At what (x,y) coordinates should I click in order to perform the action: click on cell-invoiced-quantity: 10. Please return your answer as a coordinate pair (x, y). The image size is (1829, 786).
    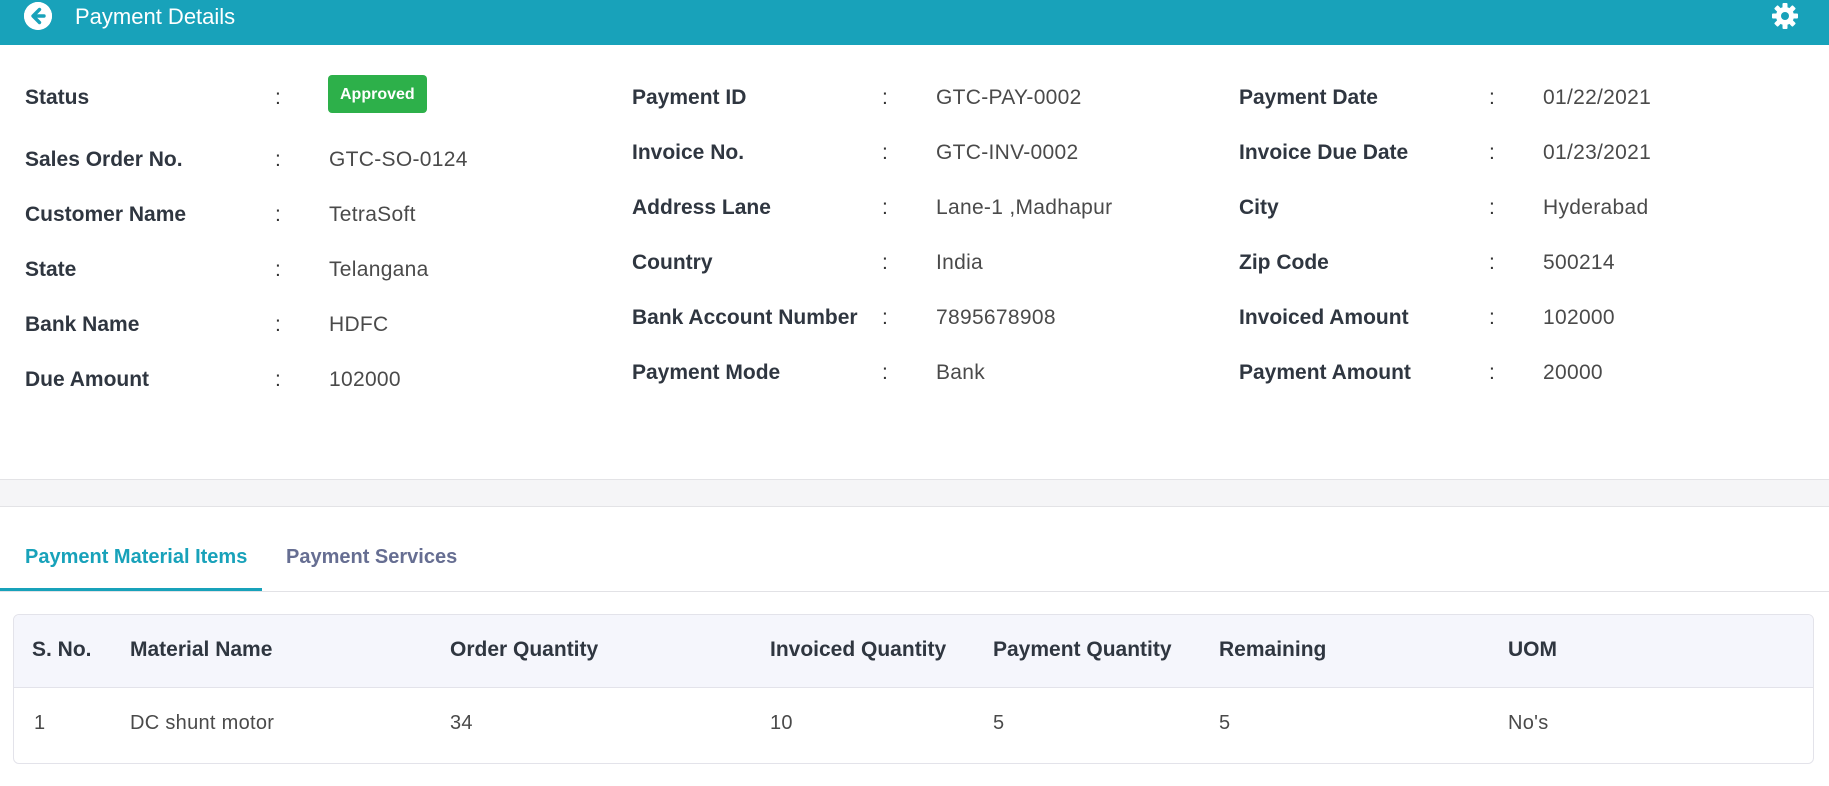
    Looking at the image, I should click on (781, 723).